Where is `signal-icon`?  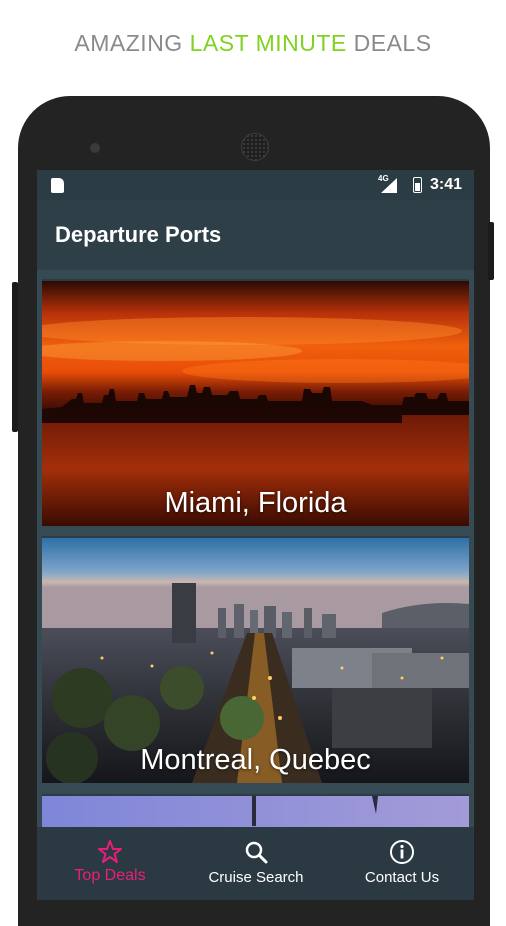
signal-icon is located at coordinates (389, 185).